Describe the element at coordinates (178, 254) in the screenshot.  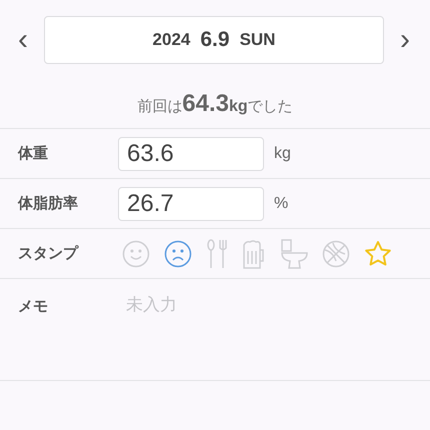
I see `sad-face-icon` at that location.